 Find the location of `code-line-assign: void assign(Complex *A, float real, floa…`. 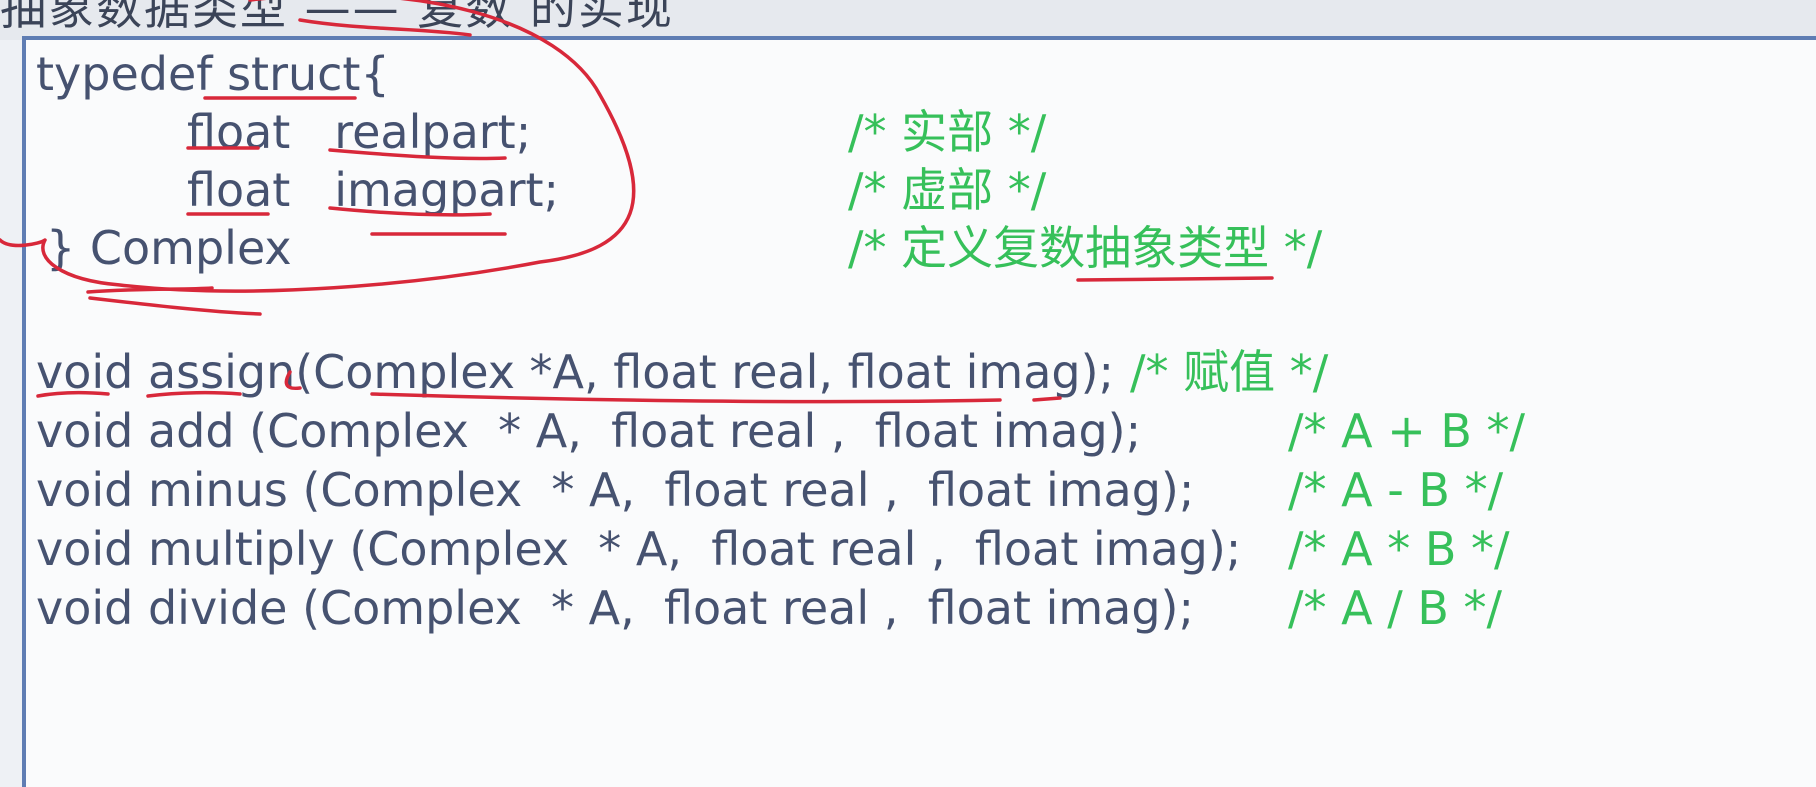

code-line-assign: void assign(Complex *A, float real, floa… is located at coordinates (575, 372).